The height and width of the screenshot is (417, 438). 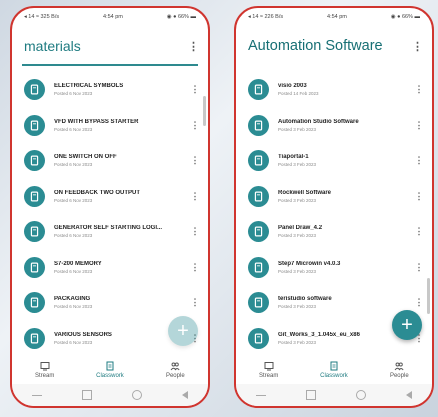 I want to click on list-item: ONE SWITCH ON OFF Posted 6 Nov 2023 ⋮, so click(x=110, y=161).